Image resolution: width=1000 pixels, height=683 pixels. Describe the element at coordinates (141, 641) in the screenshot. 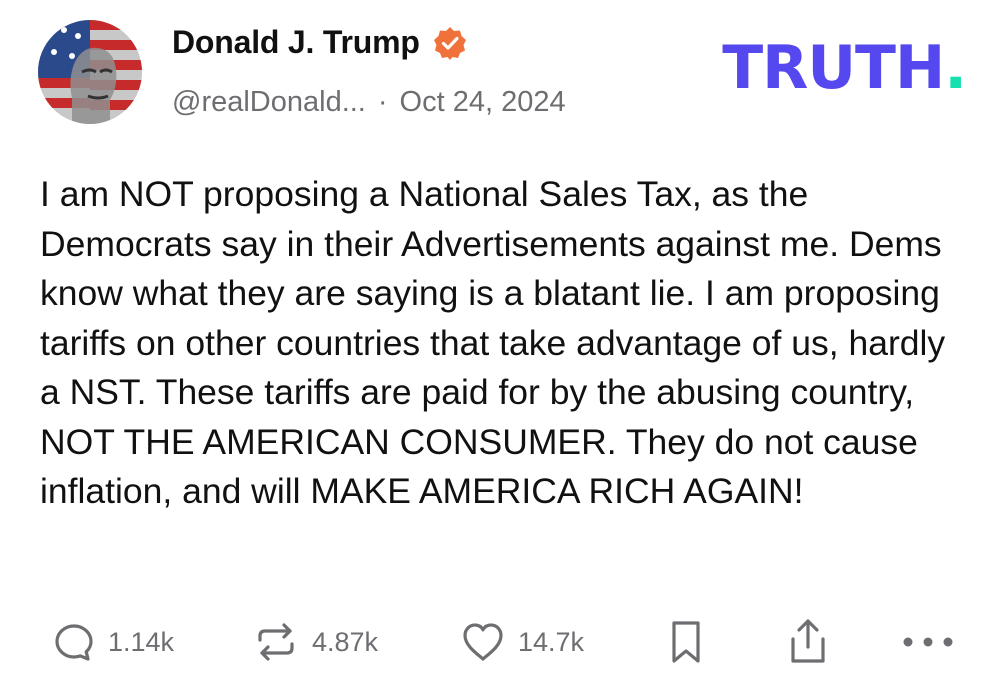

I see `reply-count: 1.14k` at that location.